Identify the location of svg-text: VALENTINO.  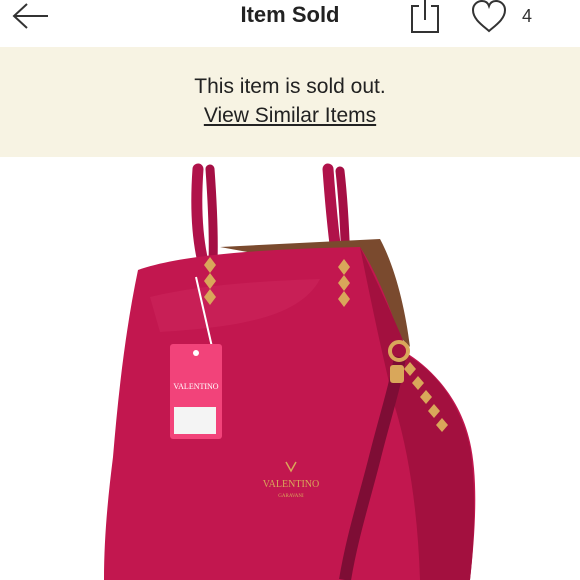
(291, 484).